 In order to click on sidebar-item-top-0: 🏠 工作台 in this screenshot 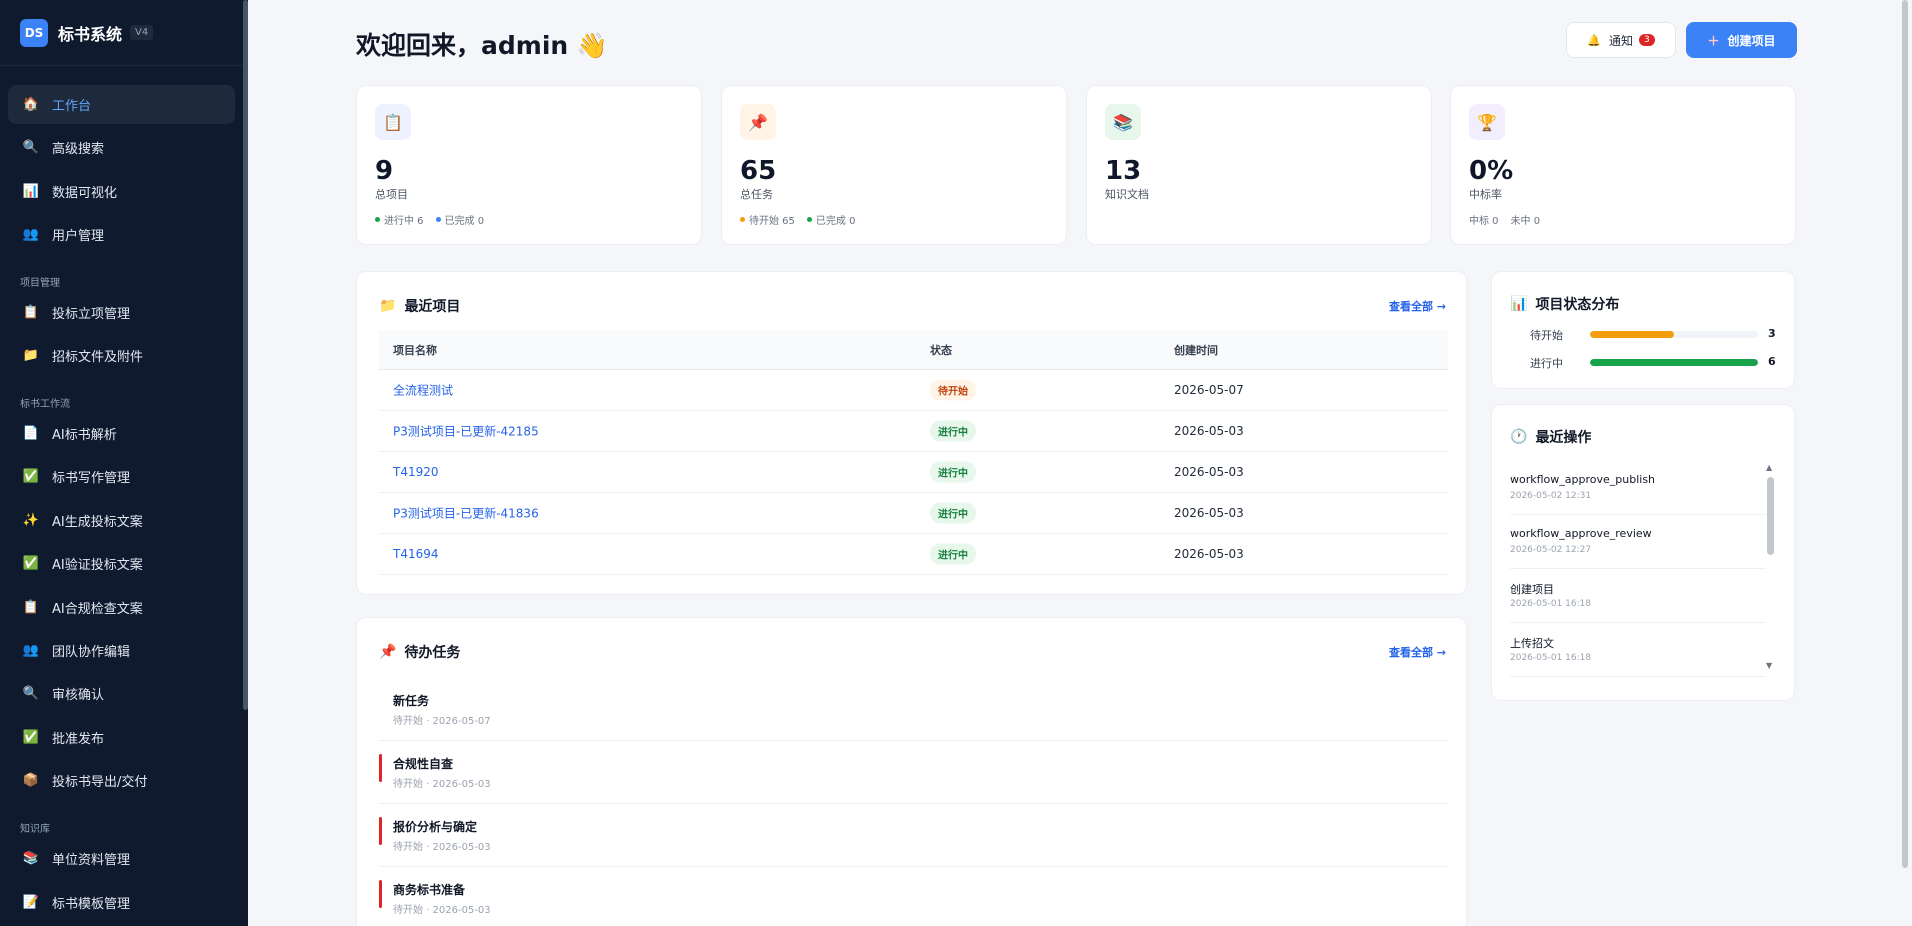, I will do `click(121, 104)`.